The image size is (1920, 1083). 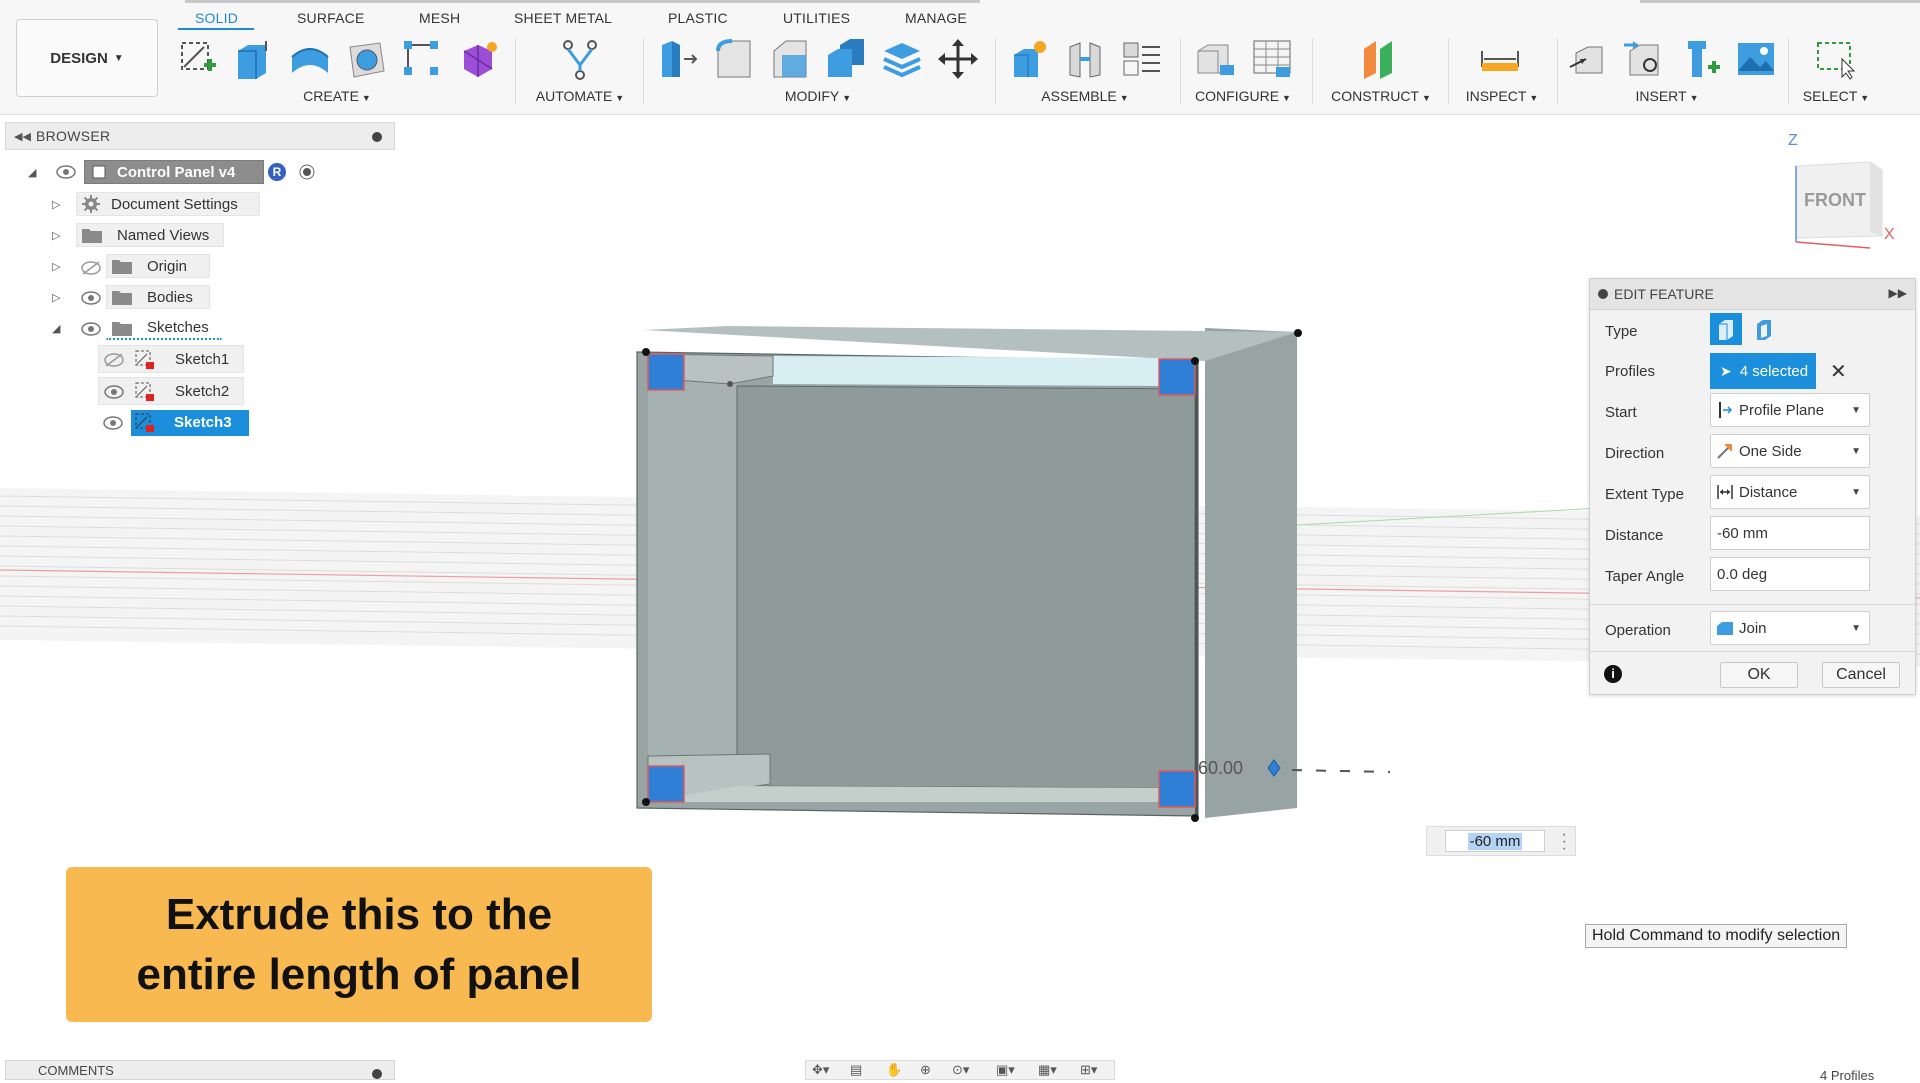 What do you see at coordinates (1790, 574) in the screenshot?
I see `taper-angle-field: 0.0 deg` at bounding box center [1790, 574].